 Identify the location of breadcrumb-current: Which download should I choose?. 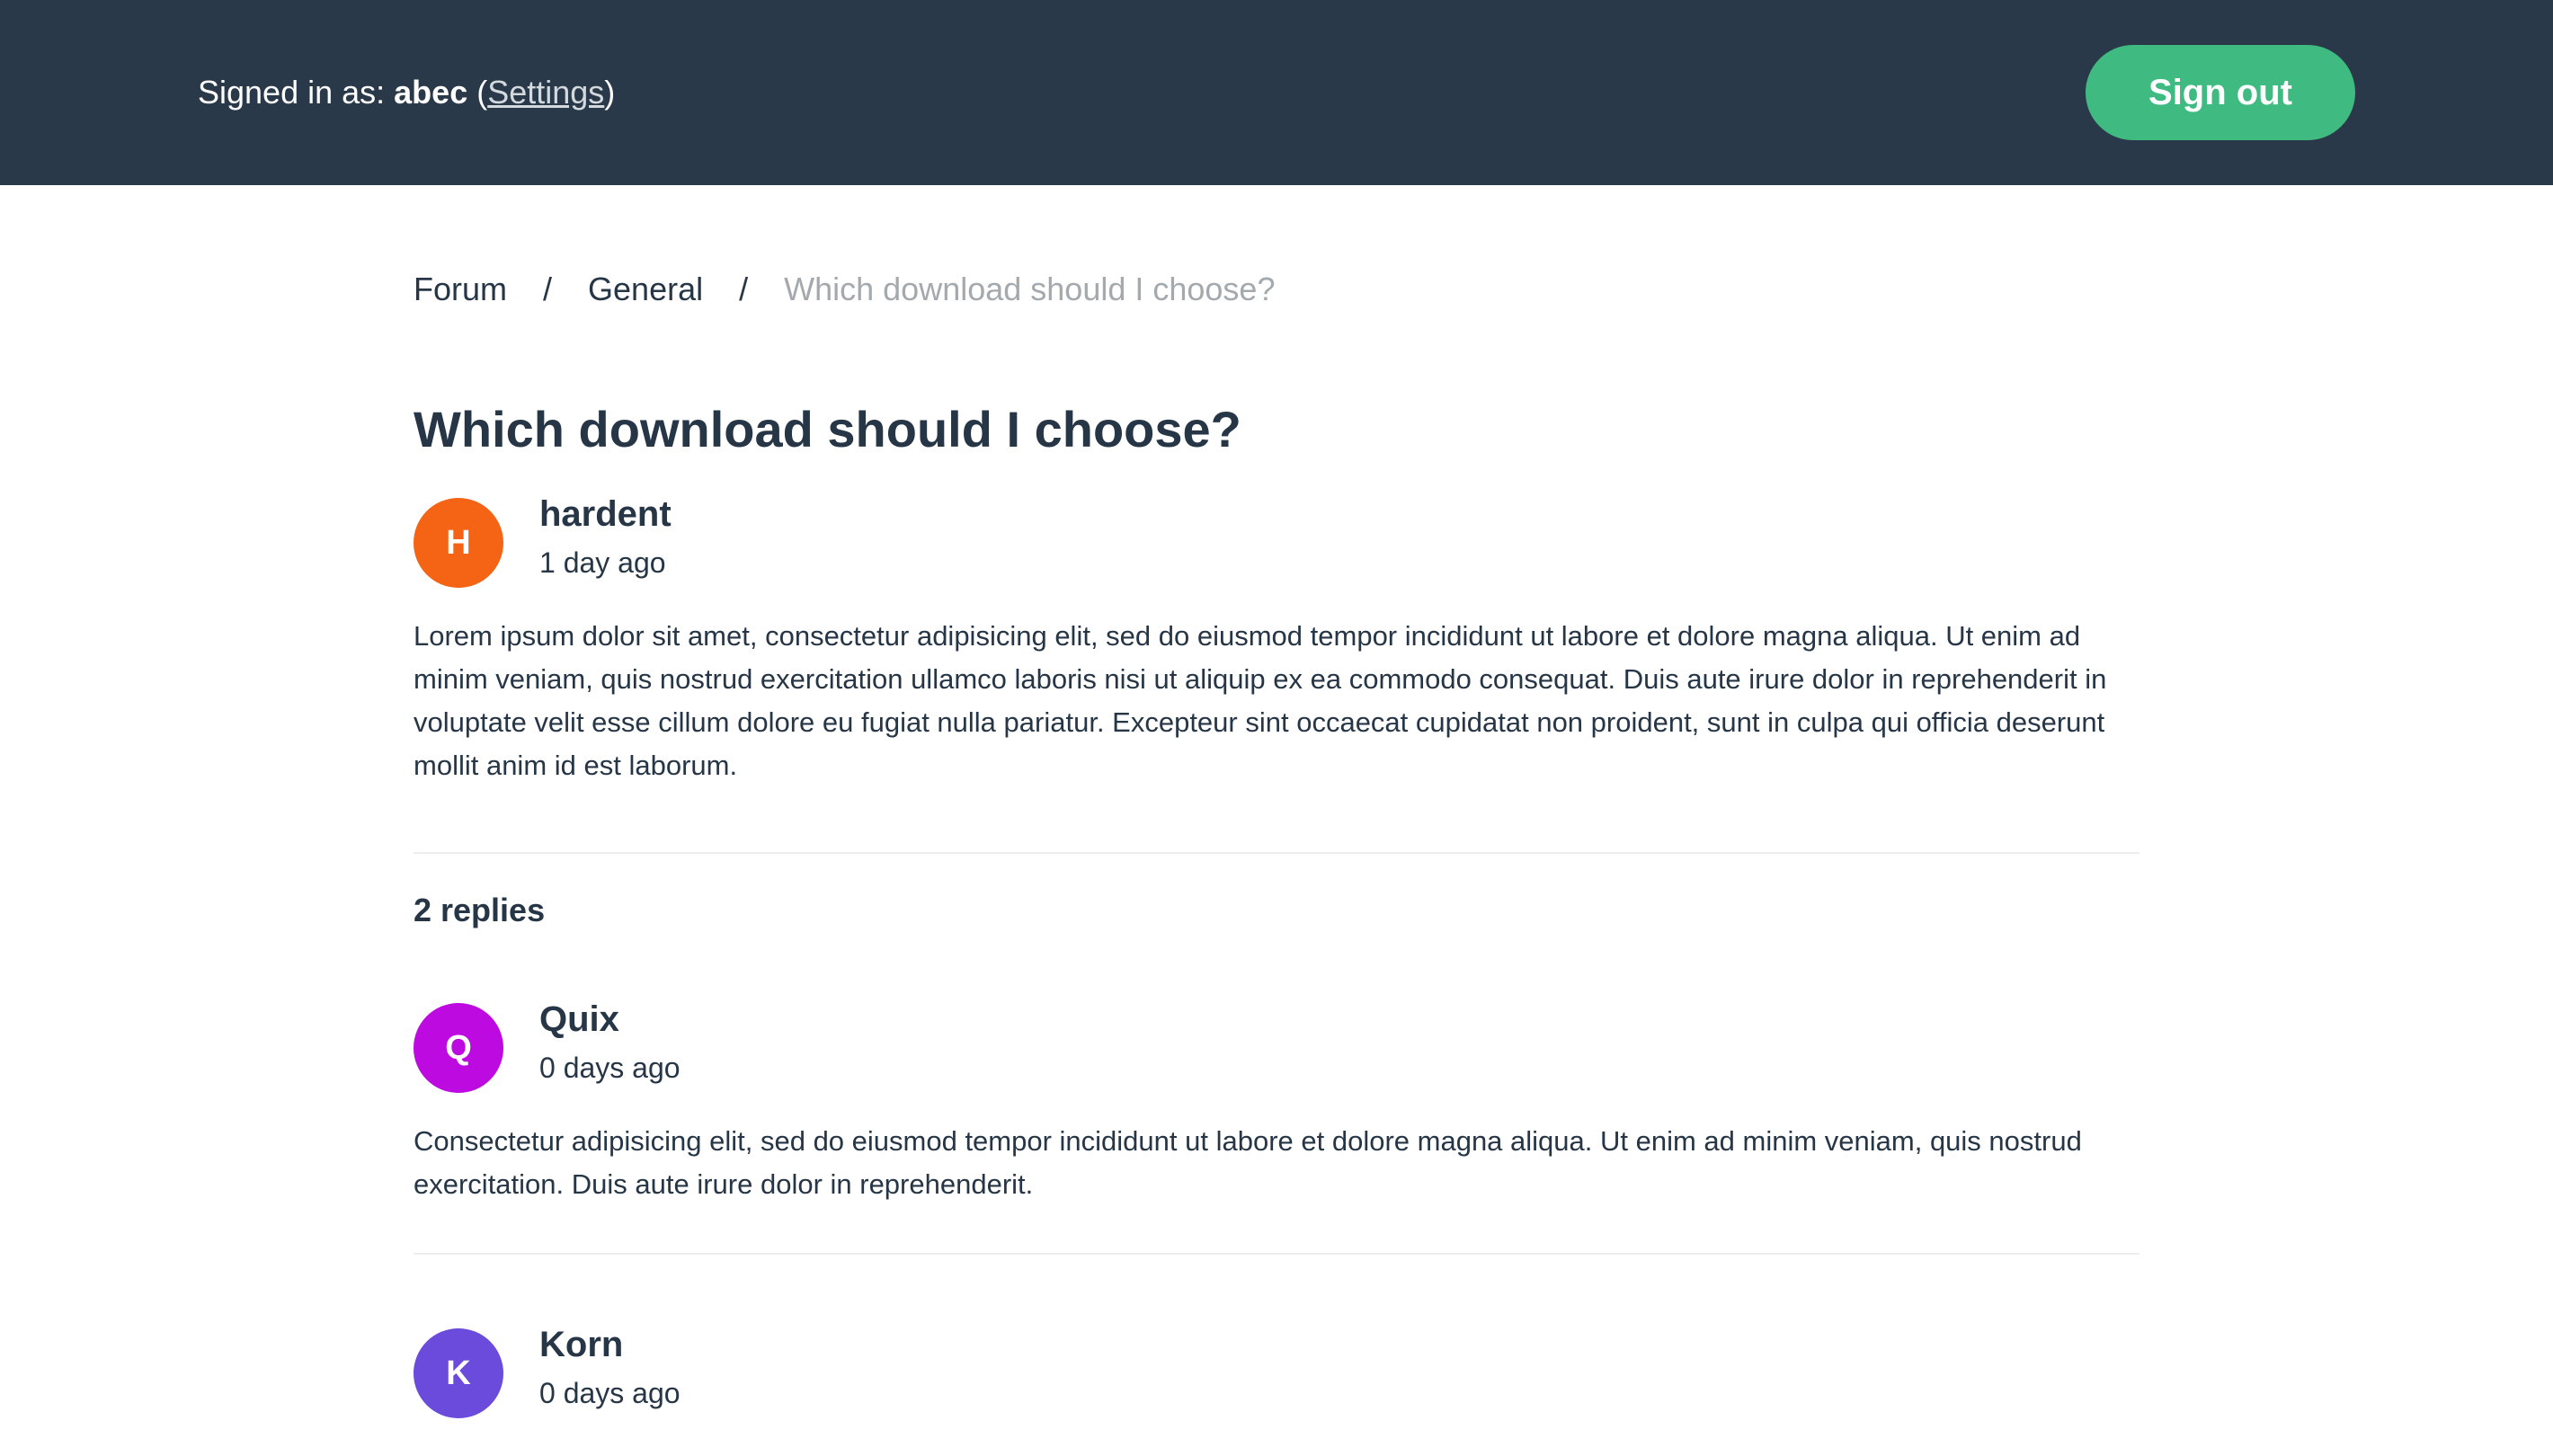
(1030, 289).